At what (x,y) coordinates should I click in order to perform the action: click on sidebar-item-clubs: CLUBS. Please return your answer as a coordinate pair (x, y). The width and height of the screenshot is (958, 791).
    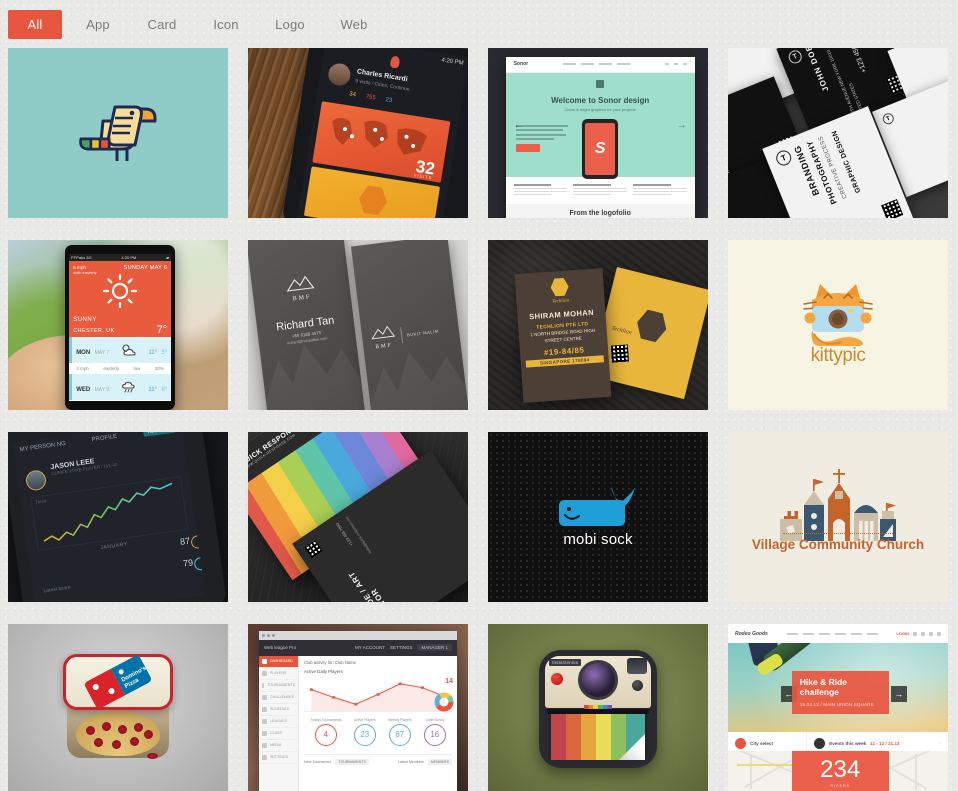
    Looking at the image, I should click on (278, 734).